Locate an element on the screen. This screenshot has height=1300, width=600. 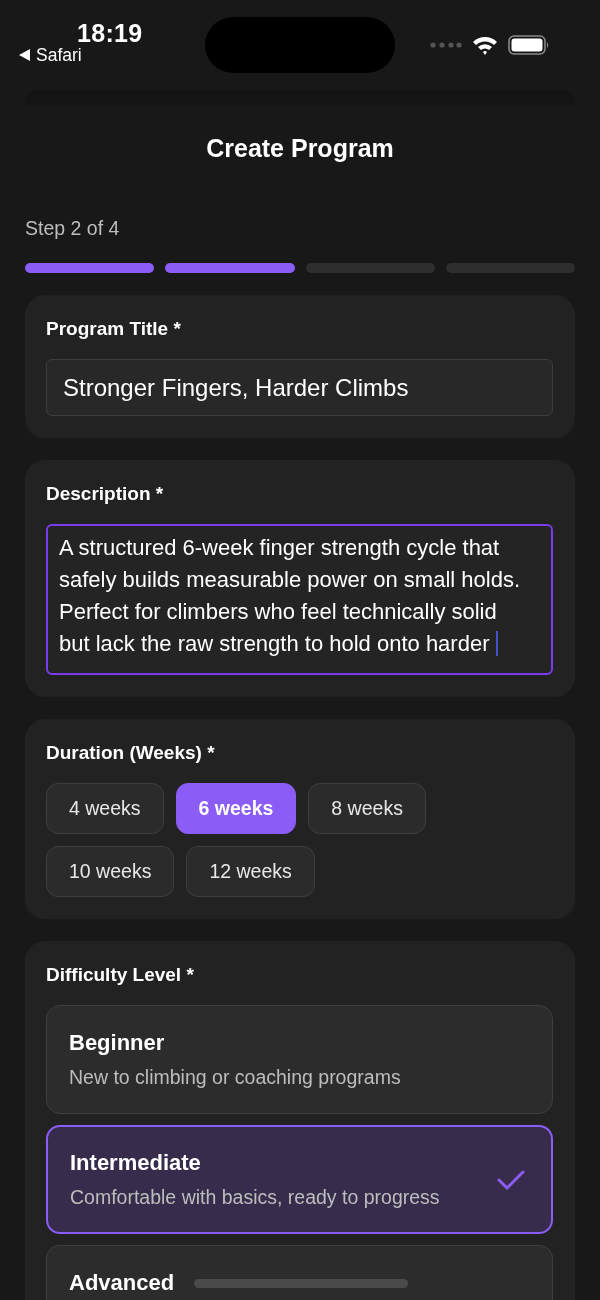
option-title: Intermediate is located at coordinates (135, 1163).